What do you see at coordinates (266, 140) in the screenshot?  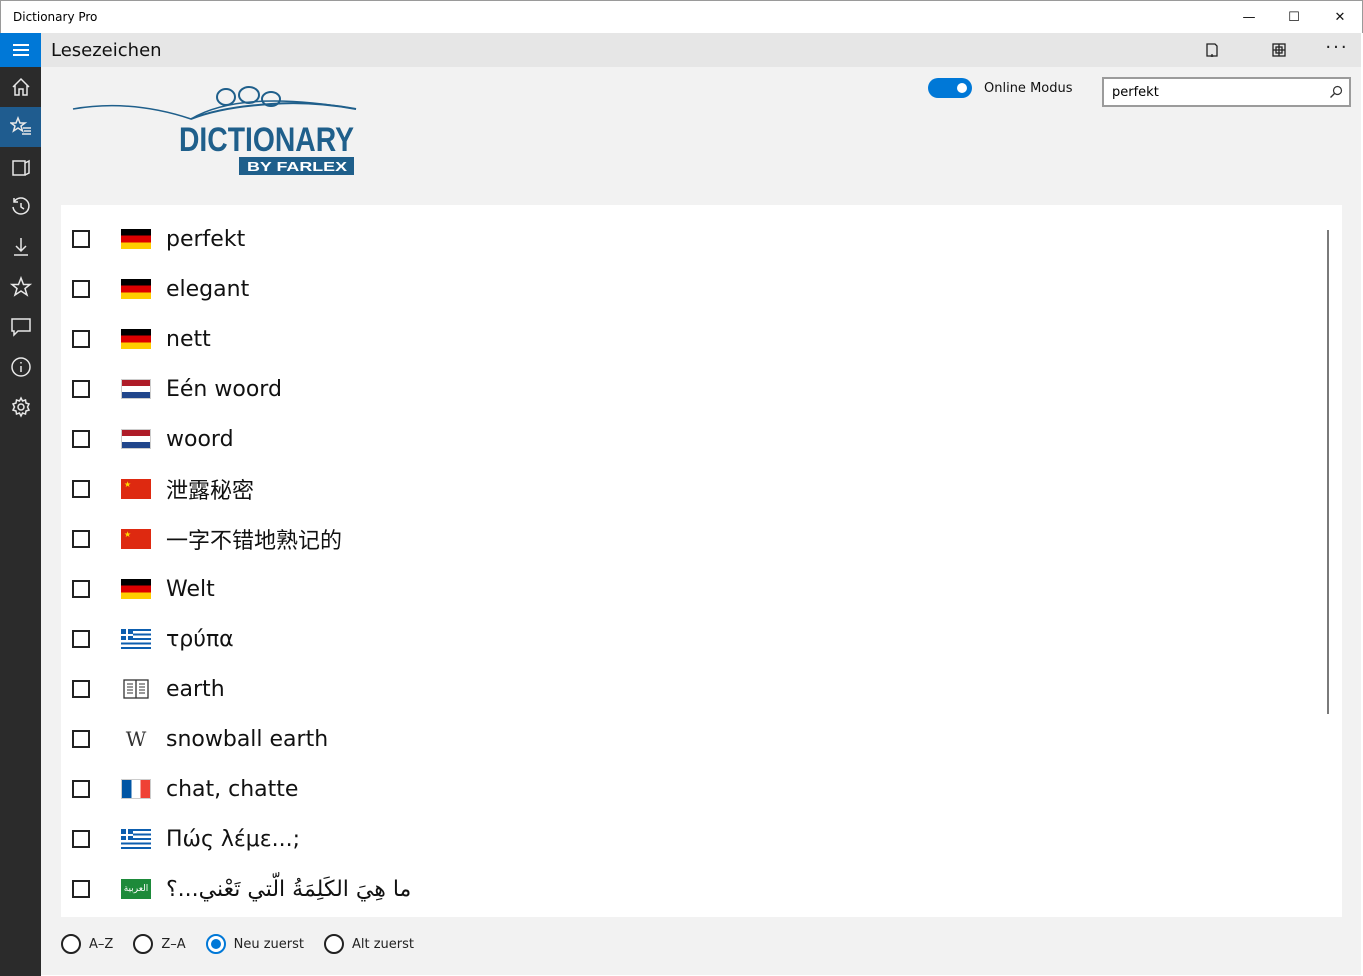 I see `logo-main-text: DICTIONARY` at bounding box center [266, 140].